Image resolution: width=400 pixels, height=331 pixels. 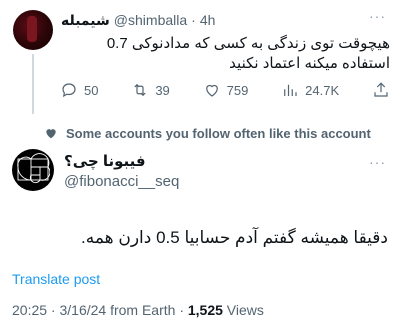 I want to click on like-icon, so click(x=211, y=90).